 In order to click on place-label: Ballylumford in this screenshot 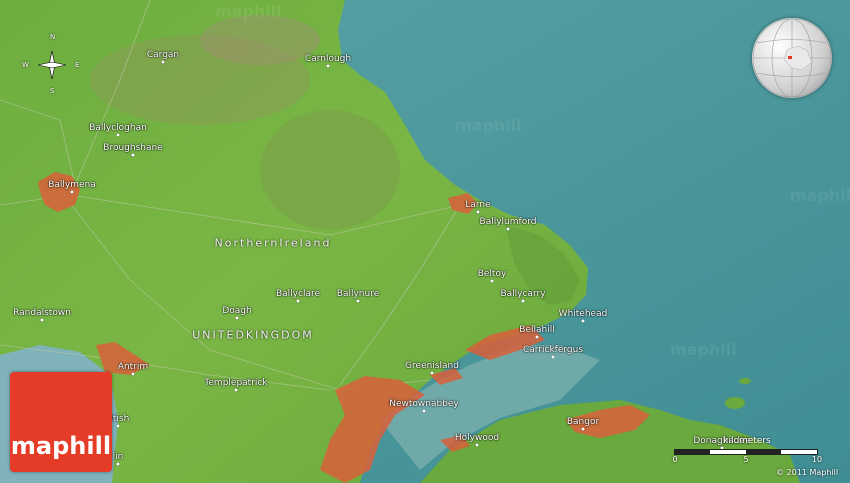, I will do `click(508, 222)`.